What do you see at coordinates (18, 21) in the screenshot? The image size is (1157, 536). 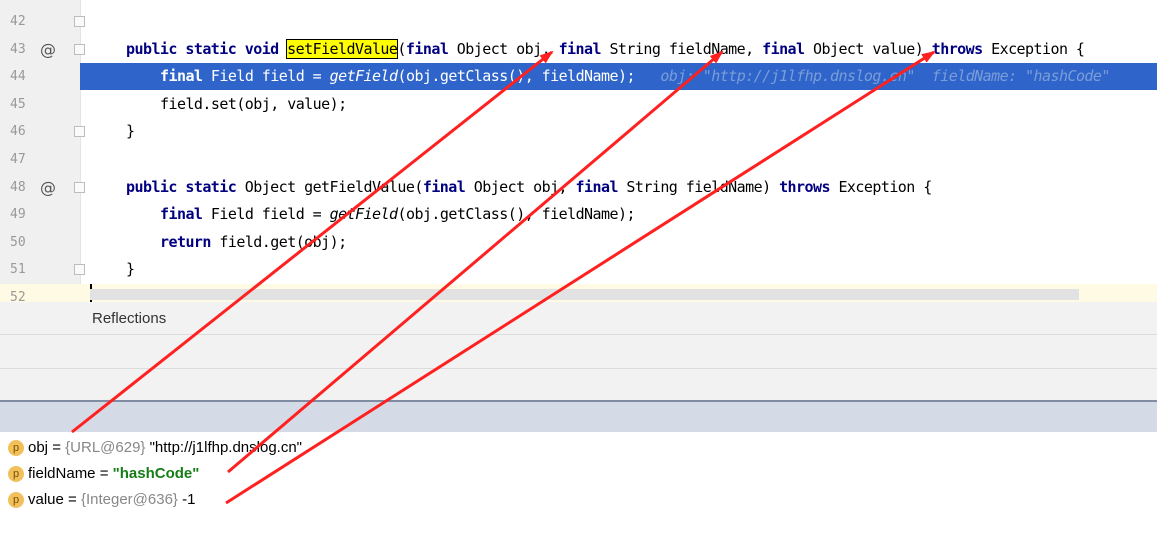 I see `line-number: 42` at bounding box center [18, 21].